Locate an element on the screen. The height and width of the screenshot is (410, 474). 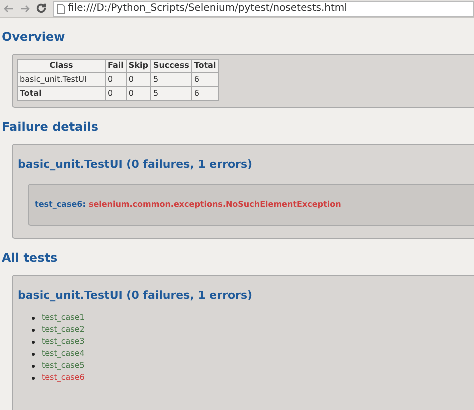
test-name: test_case4 is located at coordinates (63, 354).